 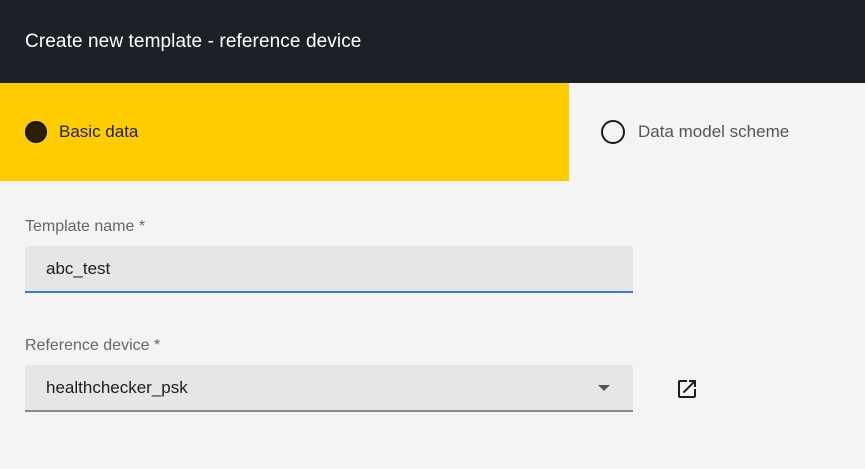 What do you see at coordinates (85, 226) in the screenshot?
I see `template-name-label: Template name *` at bounding box center [85, 226].